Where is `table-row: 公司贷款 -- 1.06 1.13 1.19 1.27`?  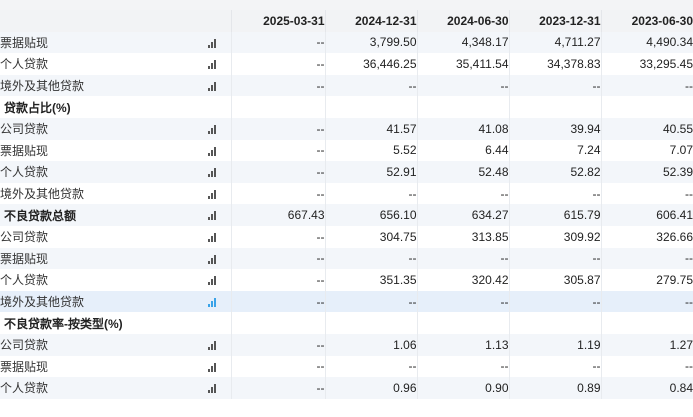
table-row: 公司贷款 -- 1.06 1.13 1.19 1.27 is located at coordinates (346, 344).